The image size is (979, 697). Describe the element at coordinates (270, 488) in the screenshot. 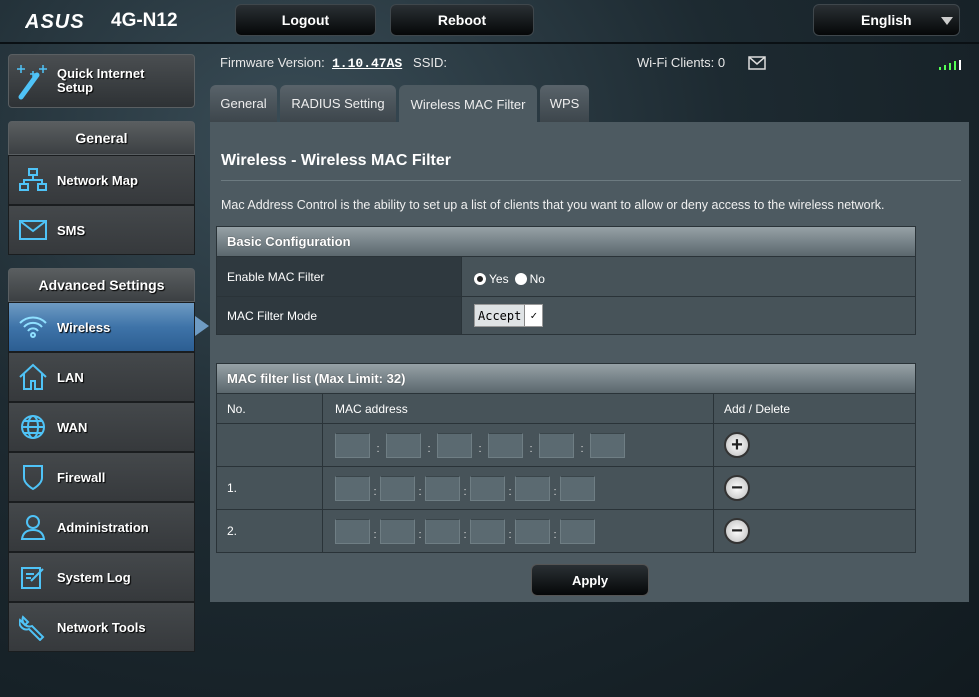

I see `row-number: 1.` at that location.